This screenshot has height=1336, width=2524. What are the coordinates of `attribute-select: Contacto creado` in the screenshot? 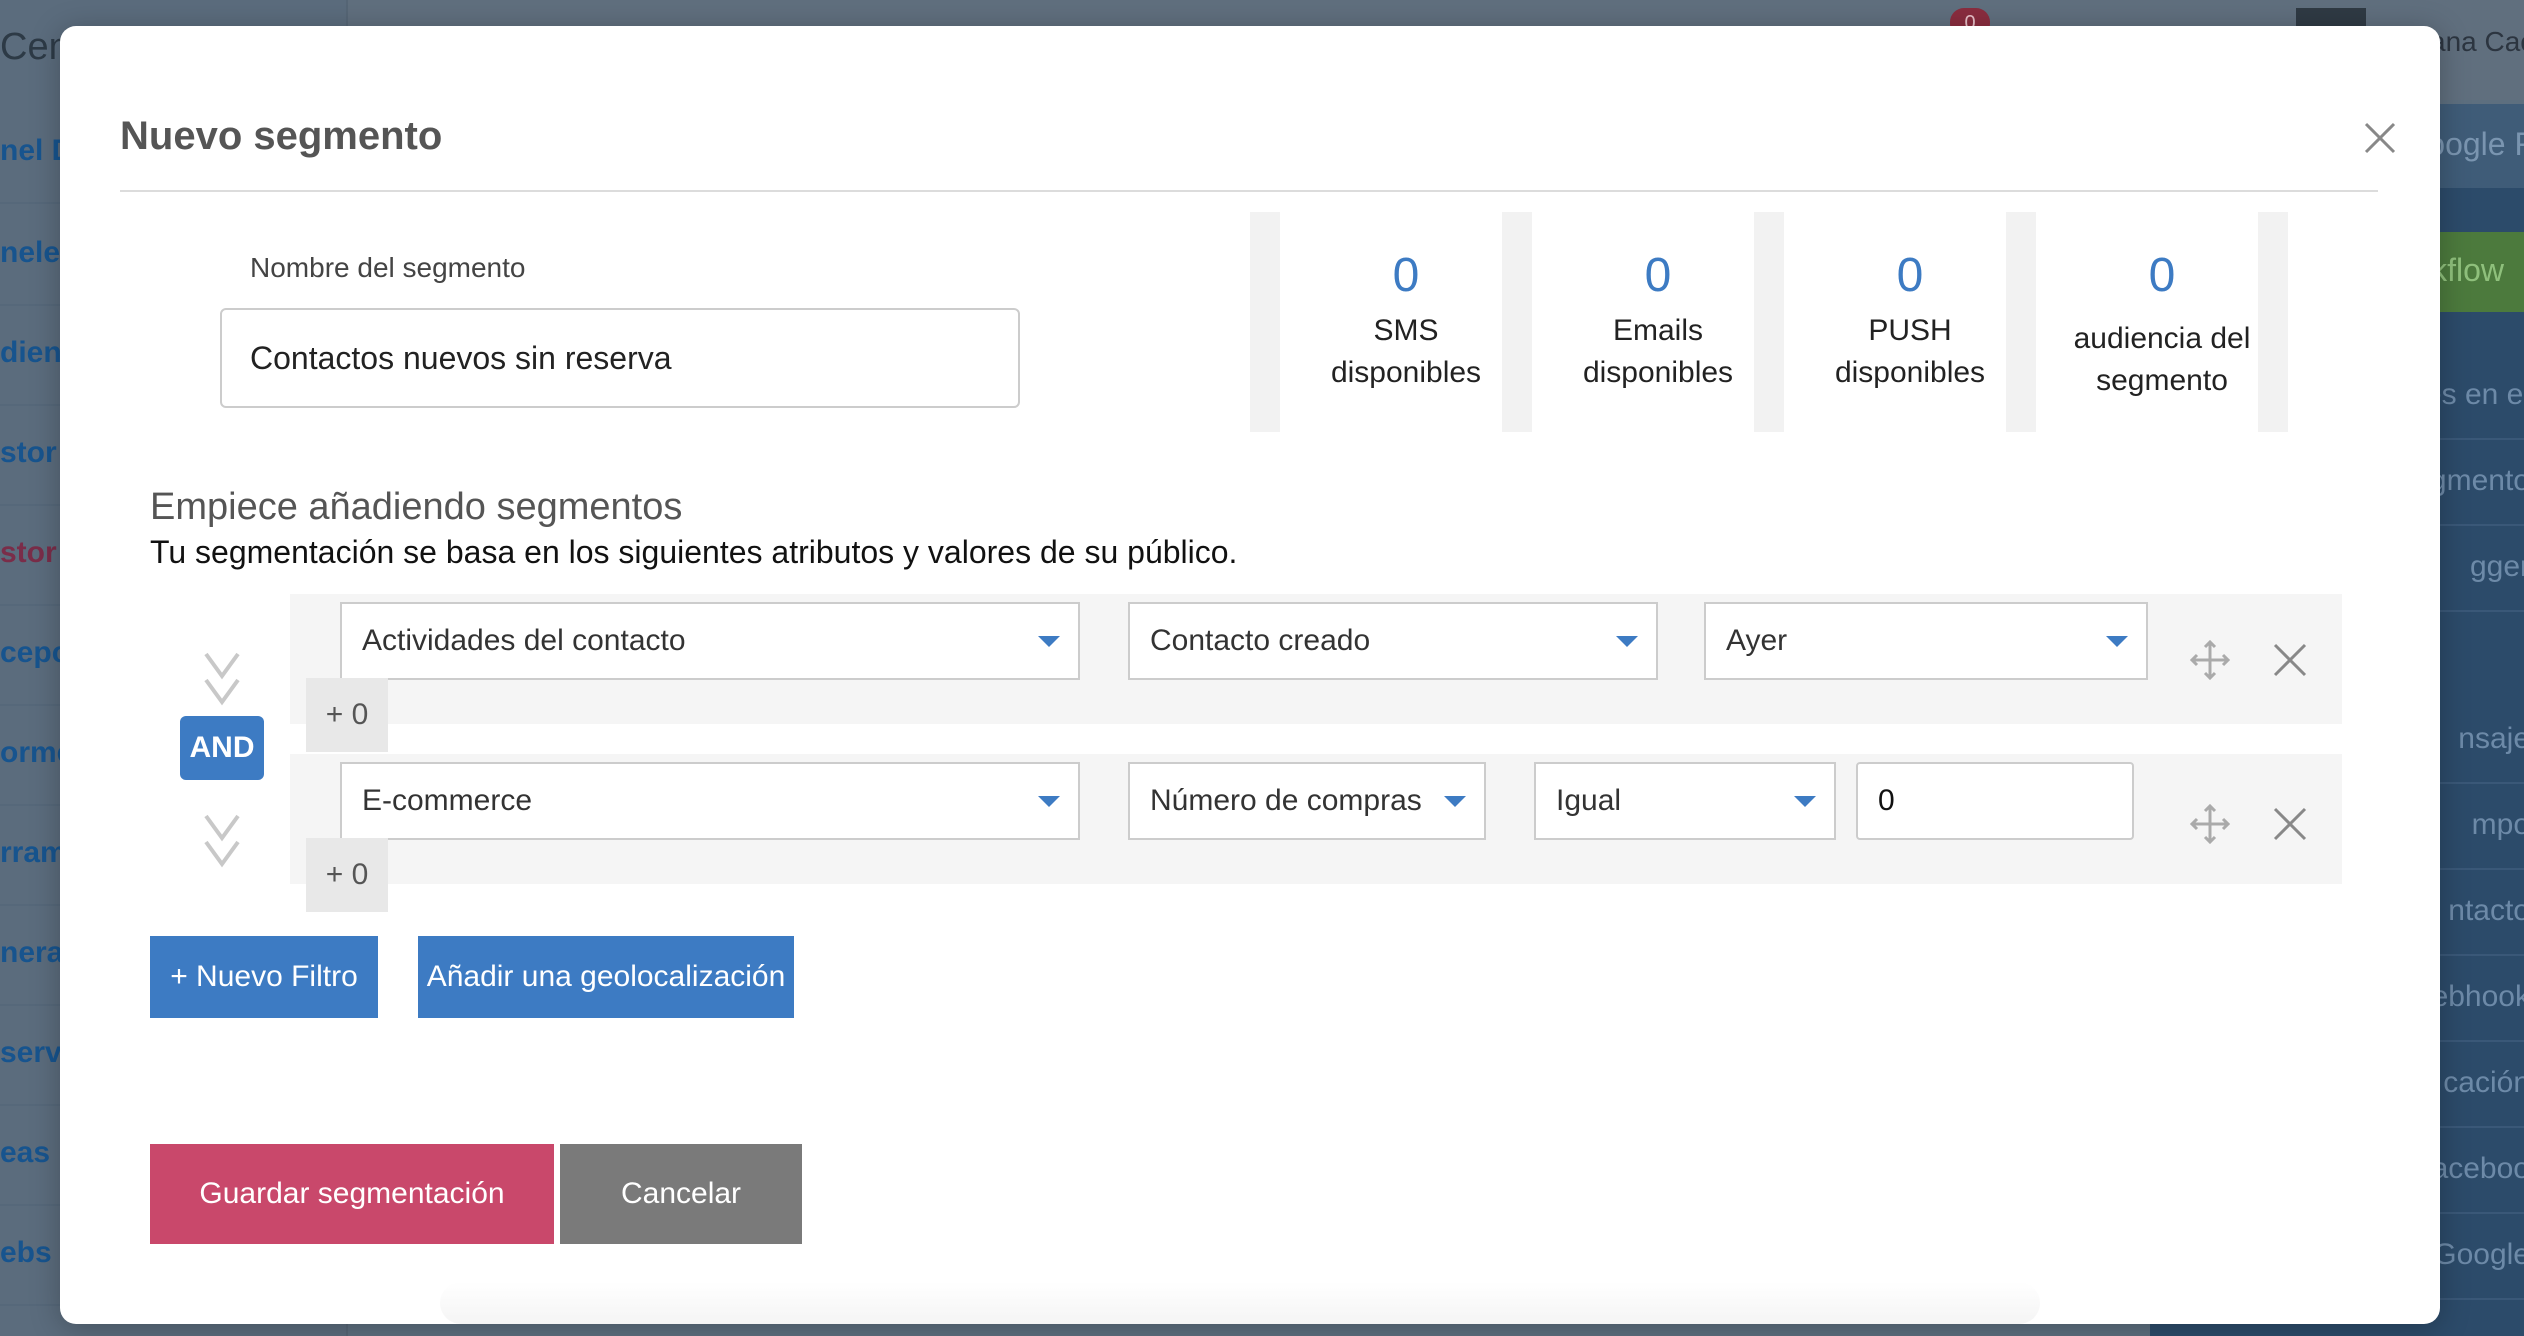 It's located at (1393, 641).